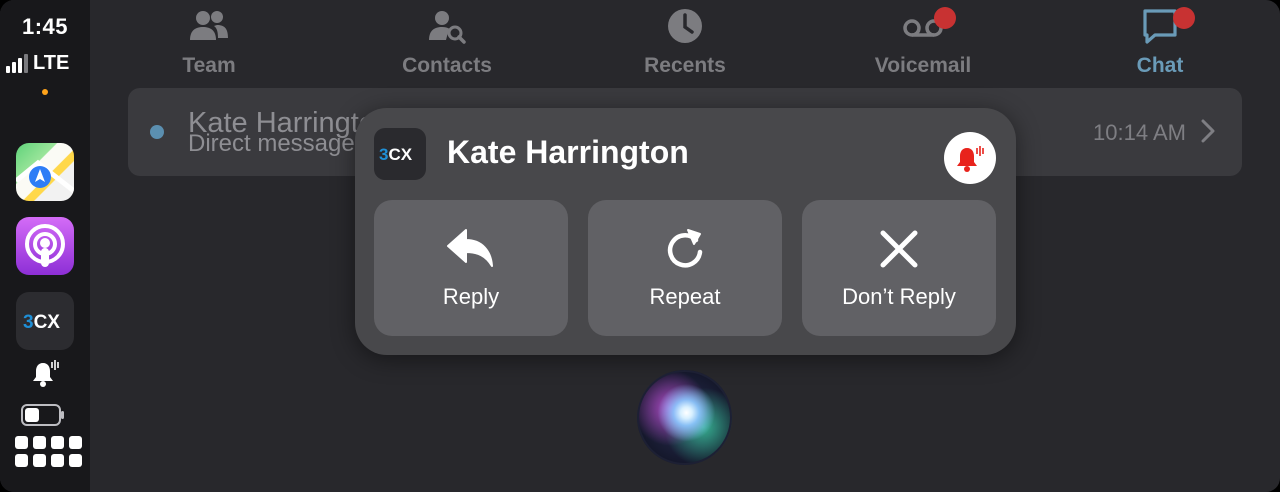  I want to click on voicemail-badge, so click(945, 18).